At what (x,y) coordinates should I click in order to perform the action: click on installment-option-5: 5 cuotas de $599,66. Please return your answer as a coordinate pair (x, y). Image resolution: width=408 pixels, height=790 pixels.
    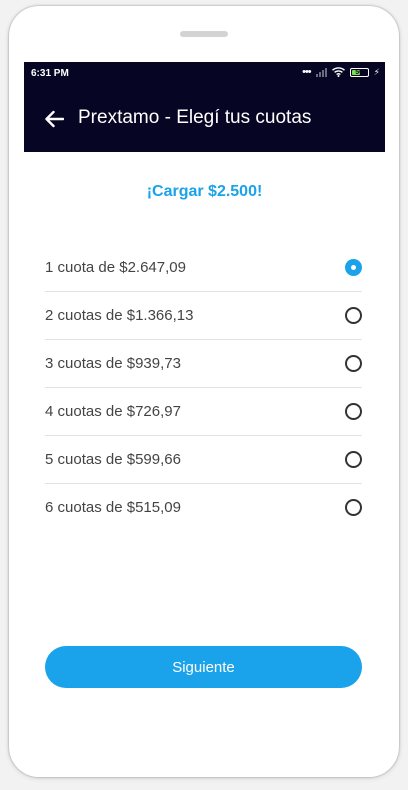
    Looking at the image, I should click on (203, 460).